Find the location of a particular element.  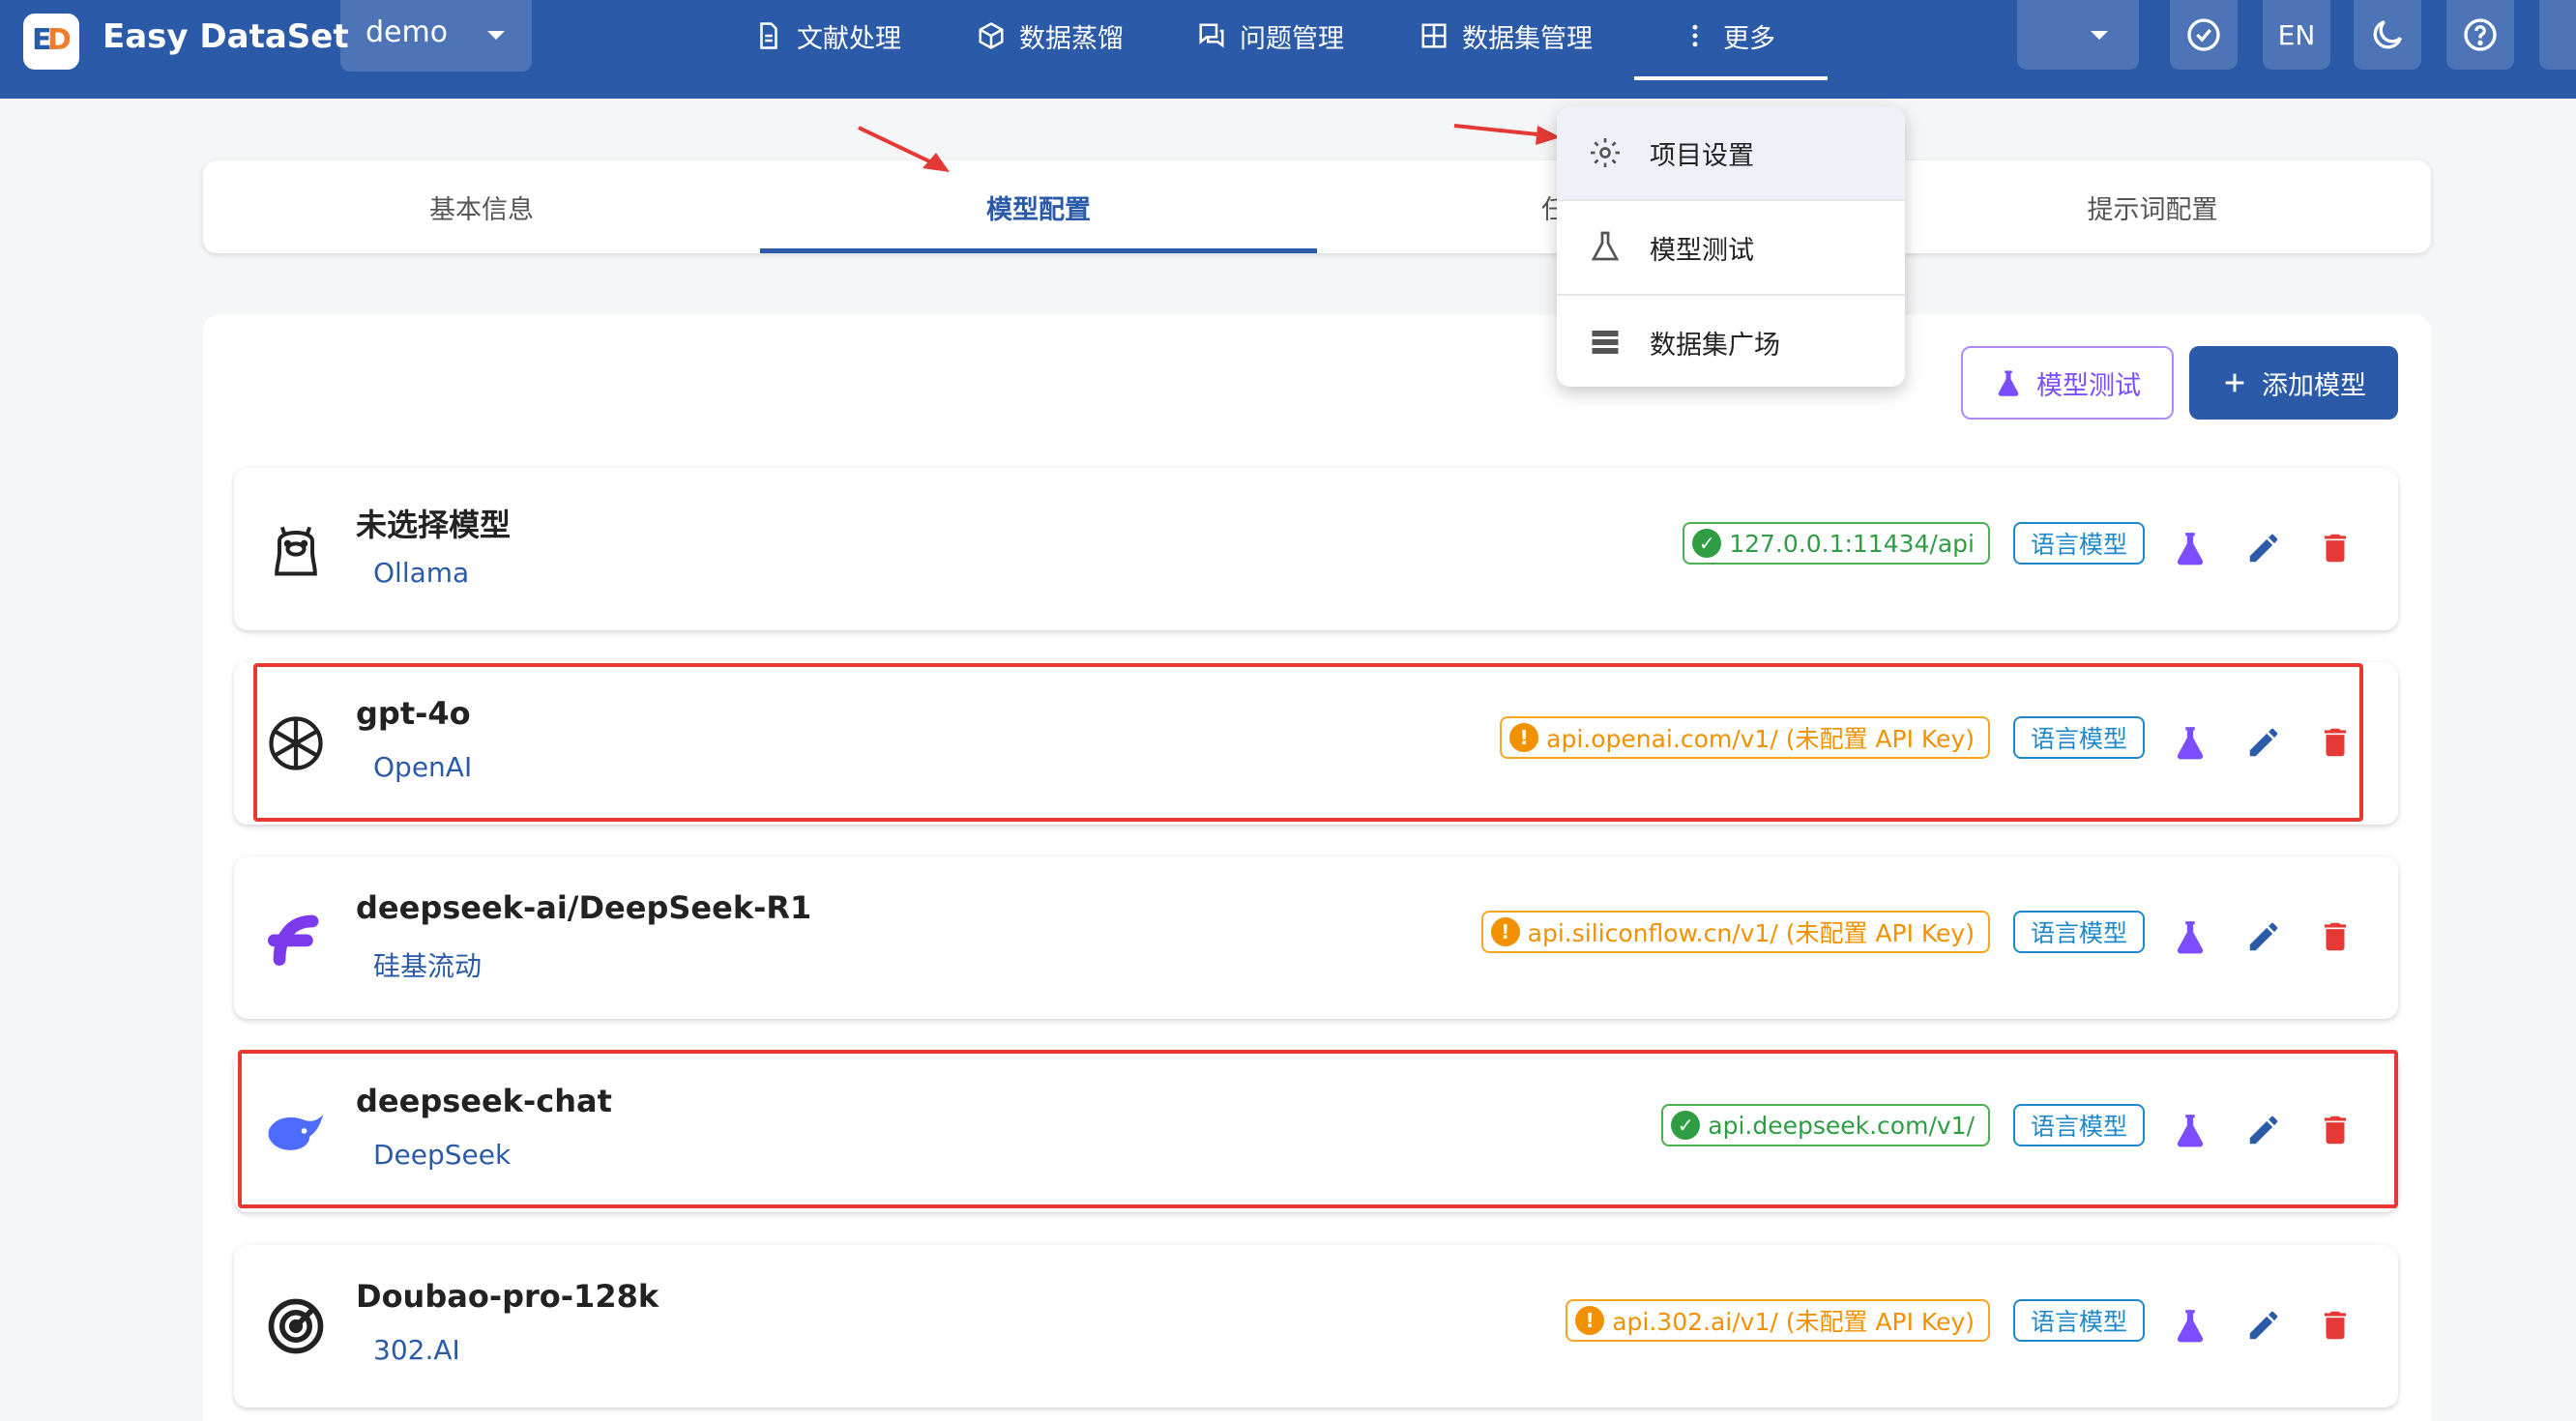

language-label: EN is located at coordinates (2296, 34).